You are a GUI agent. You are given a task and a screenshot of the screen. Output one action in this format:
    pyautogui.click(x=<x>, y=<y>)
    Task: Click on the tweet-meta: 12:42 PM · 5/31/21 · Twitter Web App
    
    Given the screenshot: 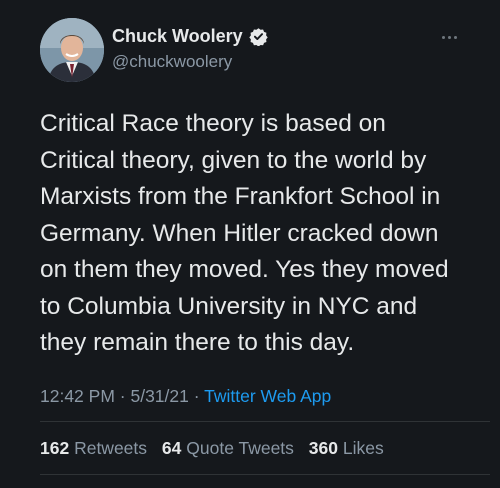 What is the action you would take?
    pyautogui.click(x=185, y=396)
    